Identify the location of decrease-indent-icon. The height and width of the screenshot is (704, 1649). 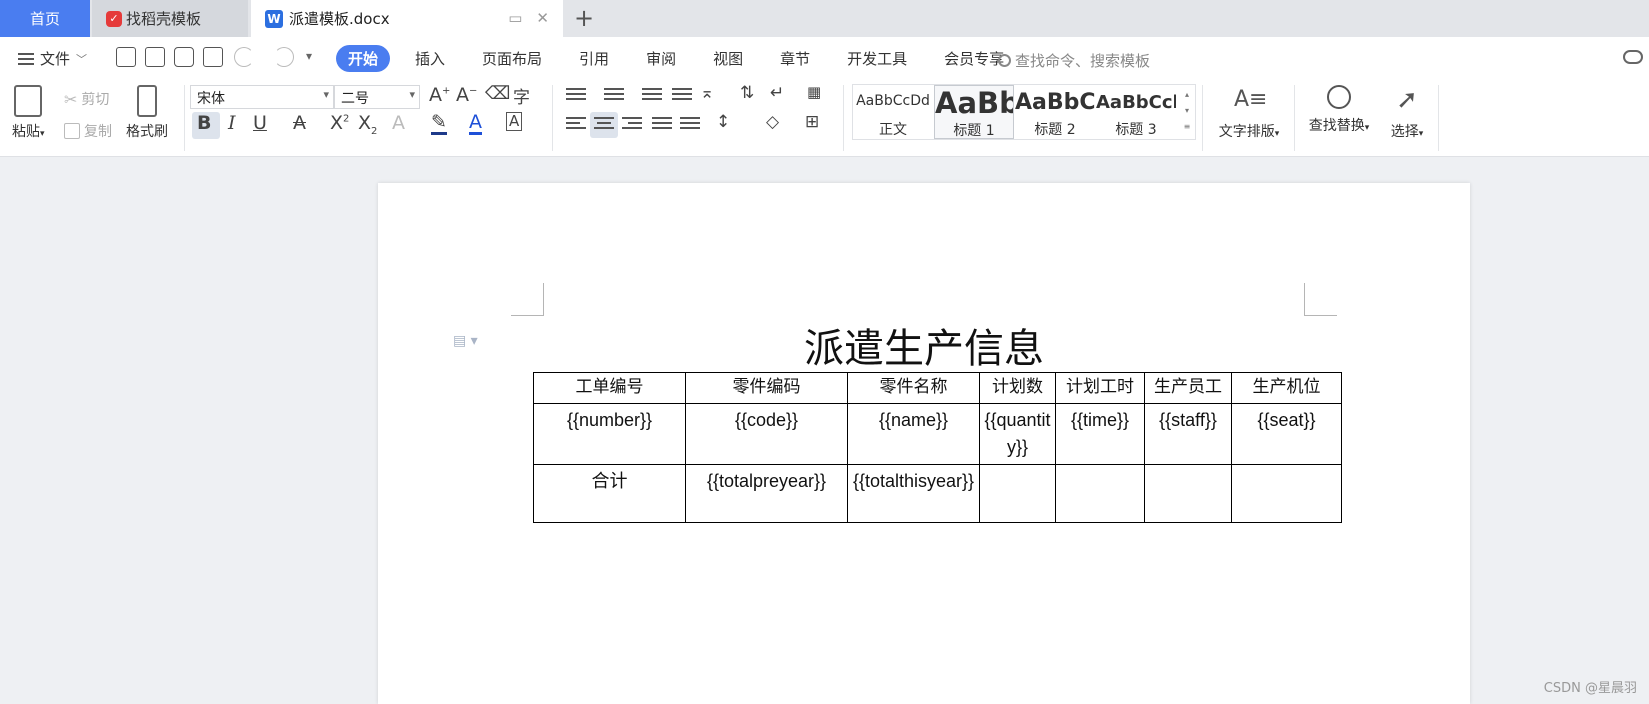
(652, 96).